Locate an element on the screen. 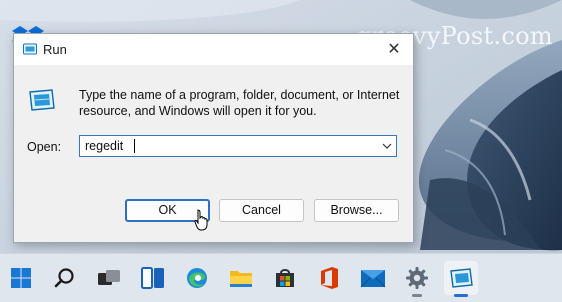  taskbar-store-button is located at coordinates (285, 278).